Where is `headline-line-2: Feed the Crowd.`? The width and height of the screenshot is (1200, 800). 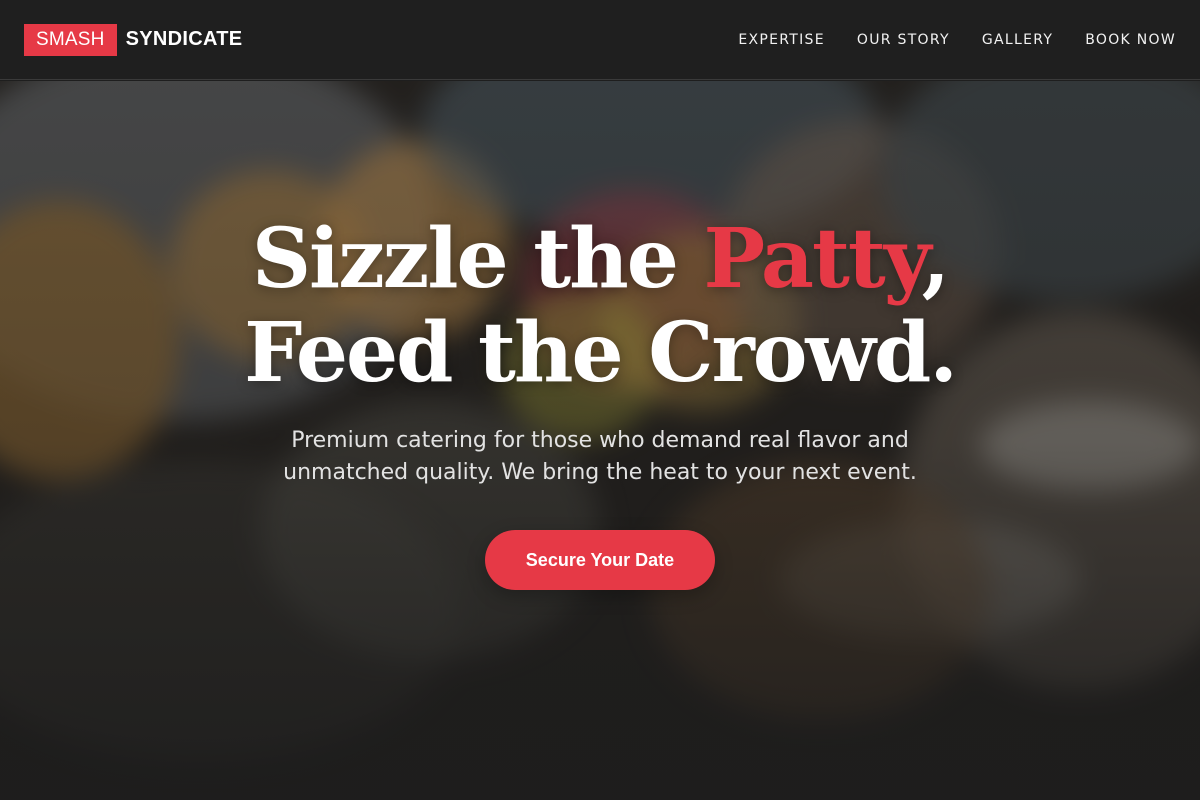 headline-line-2: Feed the Crowd. is located at coordinates (601, 353).